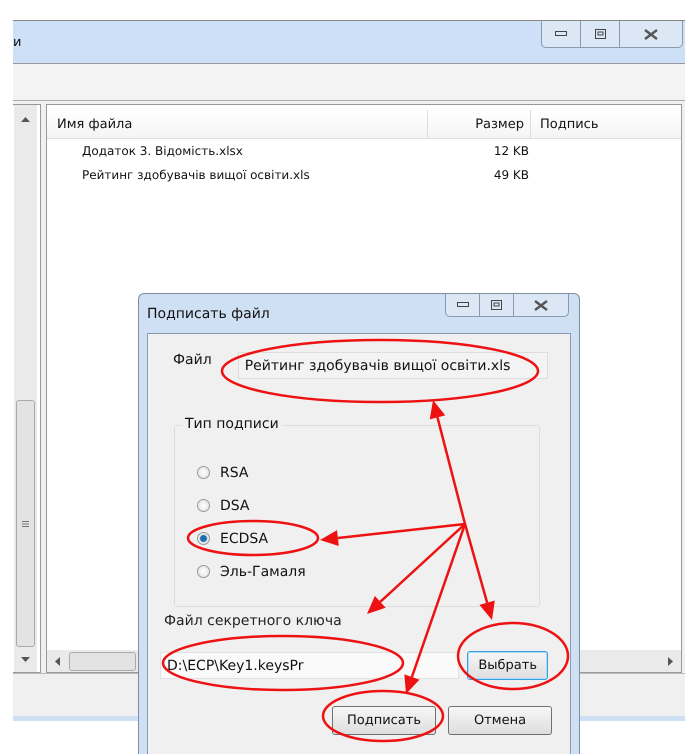 The width and height of the screenshot is (685, 754). What do you see at coordinates (237, 175) in the screenshot?
I see `file-name: Рейтинг здобувачів вищої освіти.xls` at bounding box center [237, 175].